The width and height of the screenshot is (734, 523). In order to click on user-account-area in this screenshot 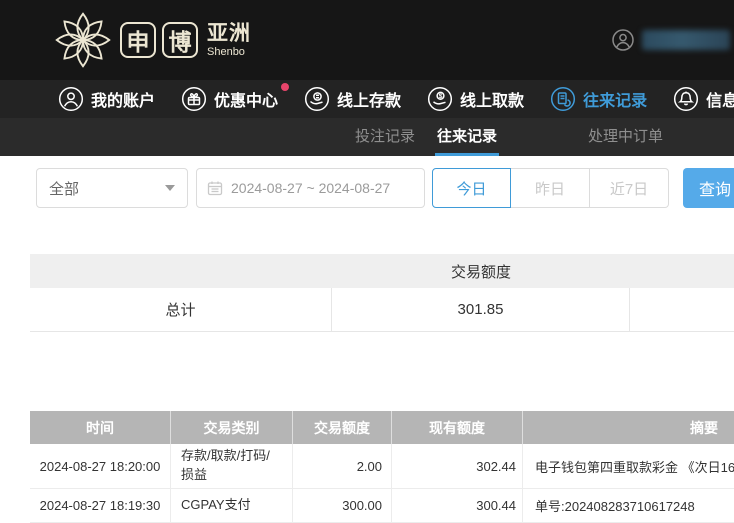, I will do `click(670, 40)`.